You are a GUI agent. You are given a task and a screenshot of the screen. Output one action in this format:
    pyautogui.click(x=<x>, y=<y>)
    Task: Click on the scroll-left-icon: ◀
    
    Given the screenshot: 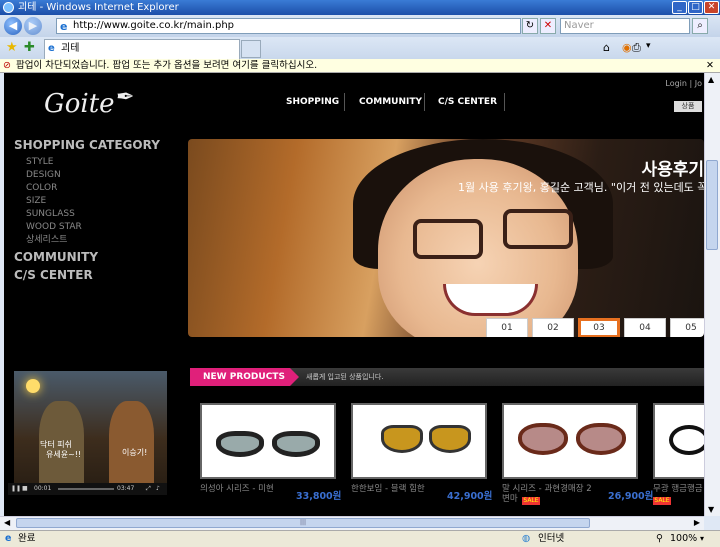 What is the action you would take?
    pyautogui.click(x=7, y=522)
    